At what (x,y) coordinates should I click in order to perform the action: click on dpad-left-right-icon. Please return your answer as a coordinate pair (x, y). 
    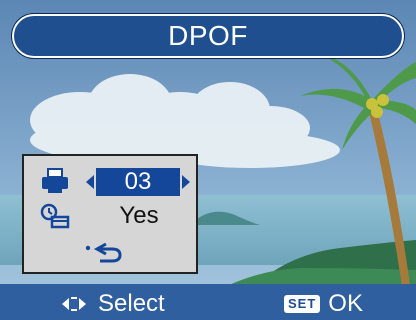
    Looking at the image, I should click on (74, 304).